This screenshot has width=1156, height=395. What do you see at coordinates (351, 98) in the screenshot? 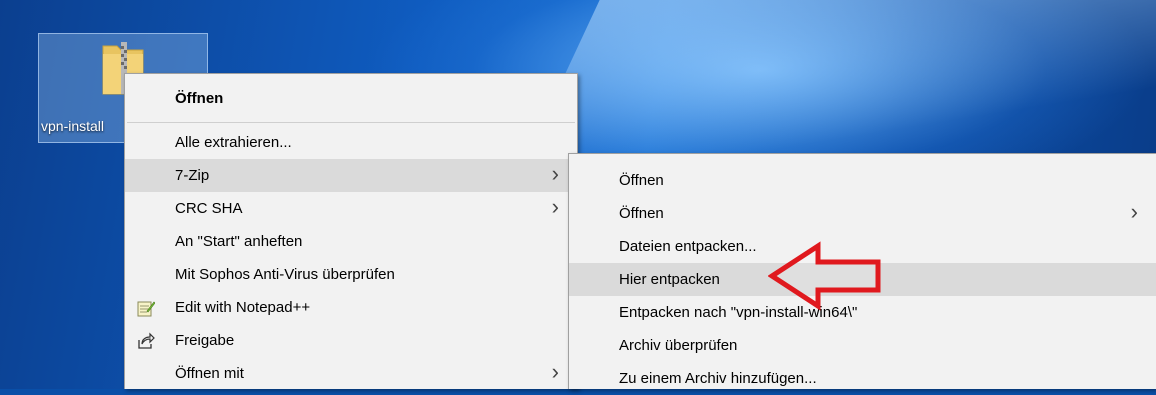
I see `menu-item-open: Öffnen` at bounding box center [351, 98].